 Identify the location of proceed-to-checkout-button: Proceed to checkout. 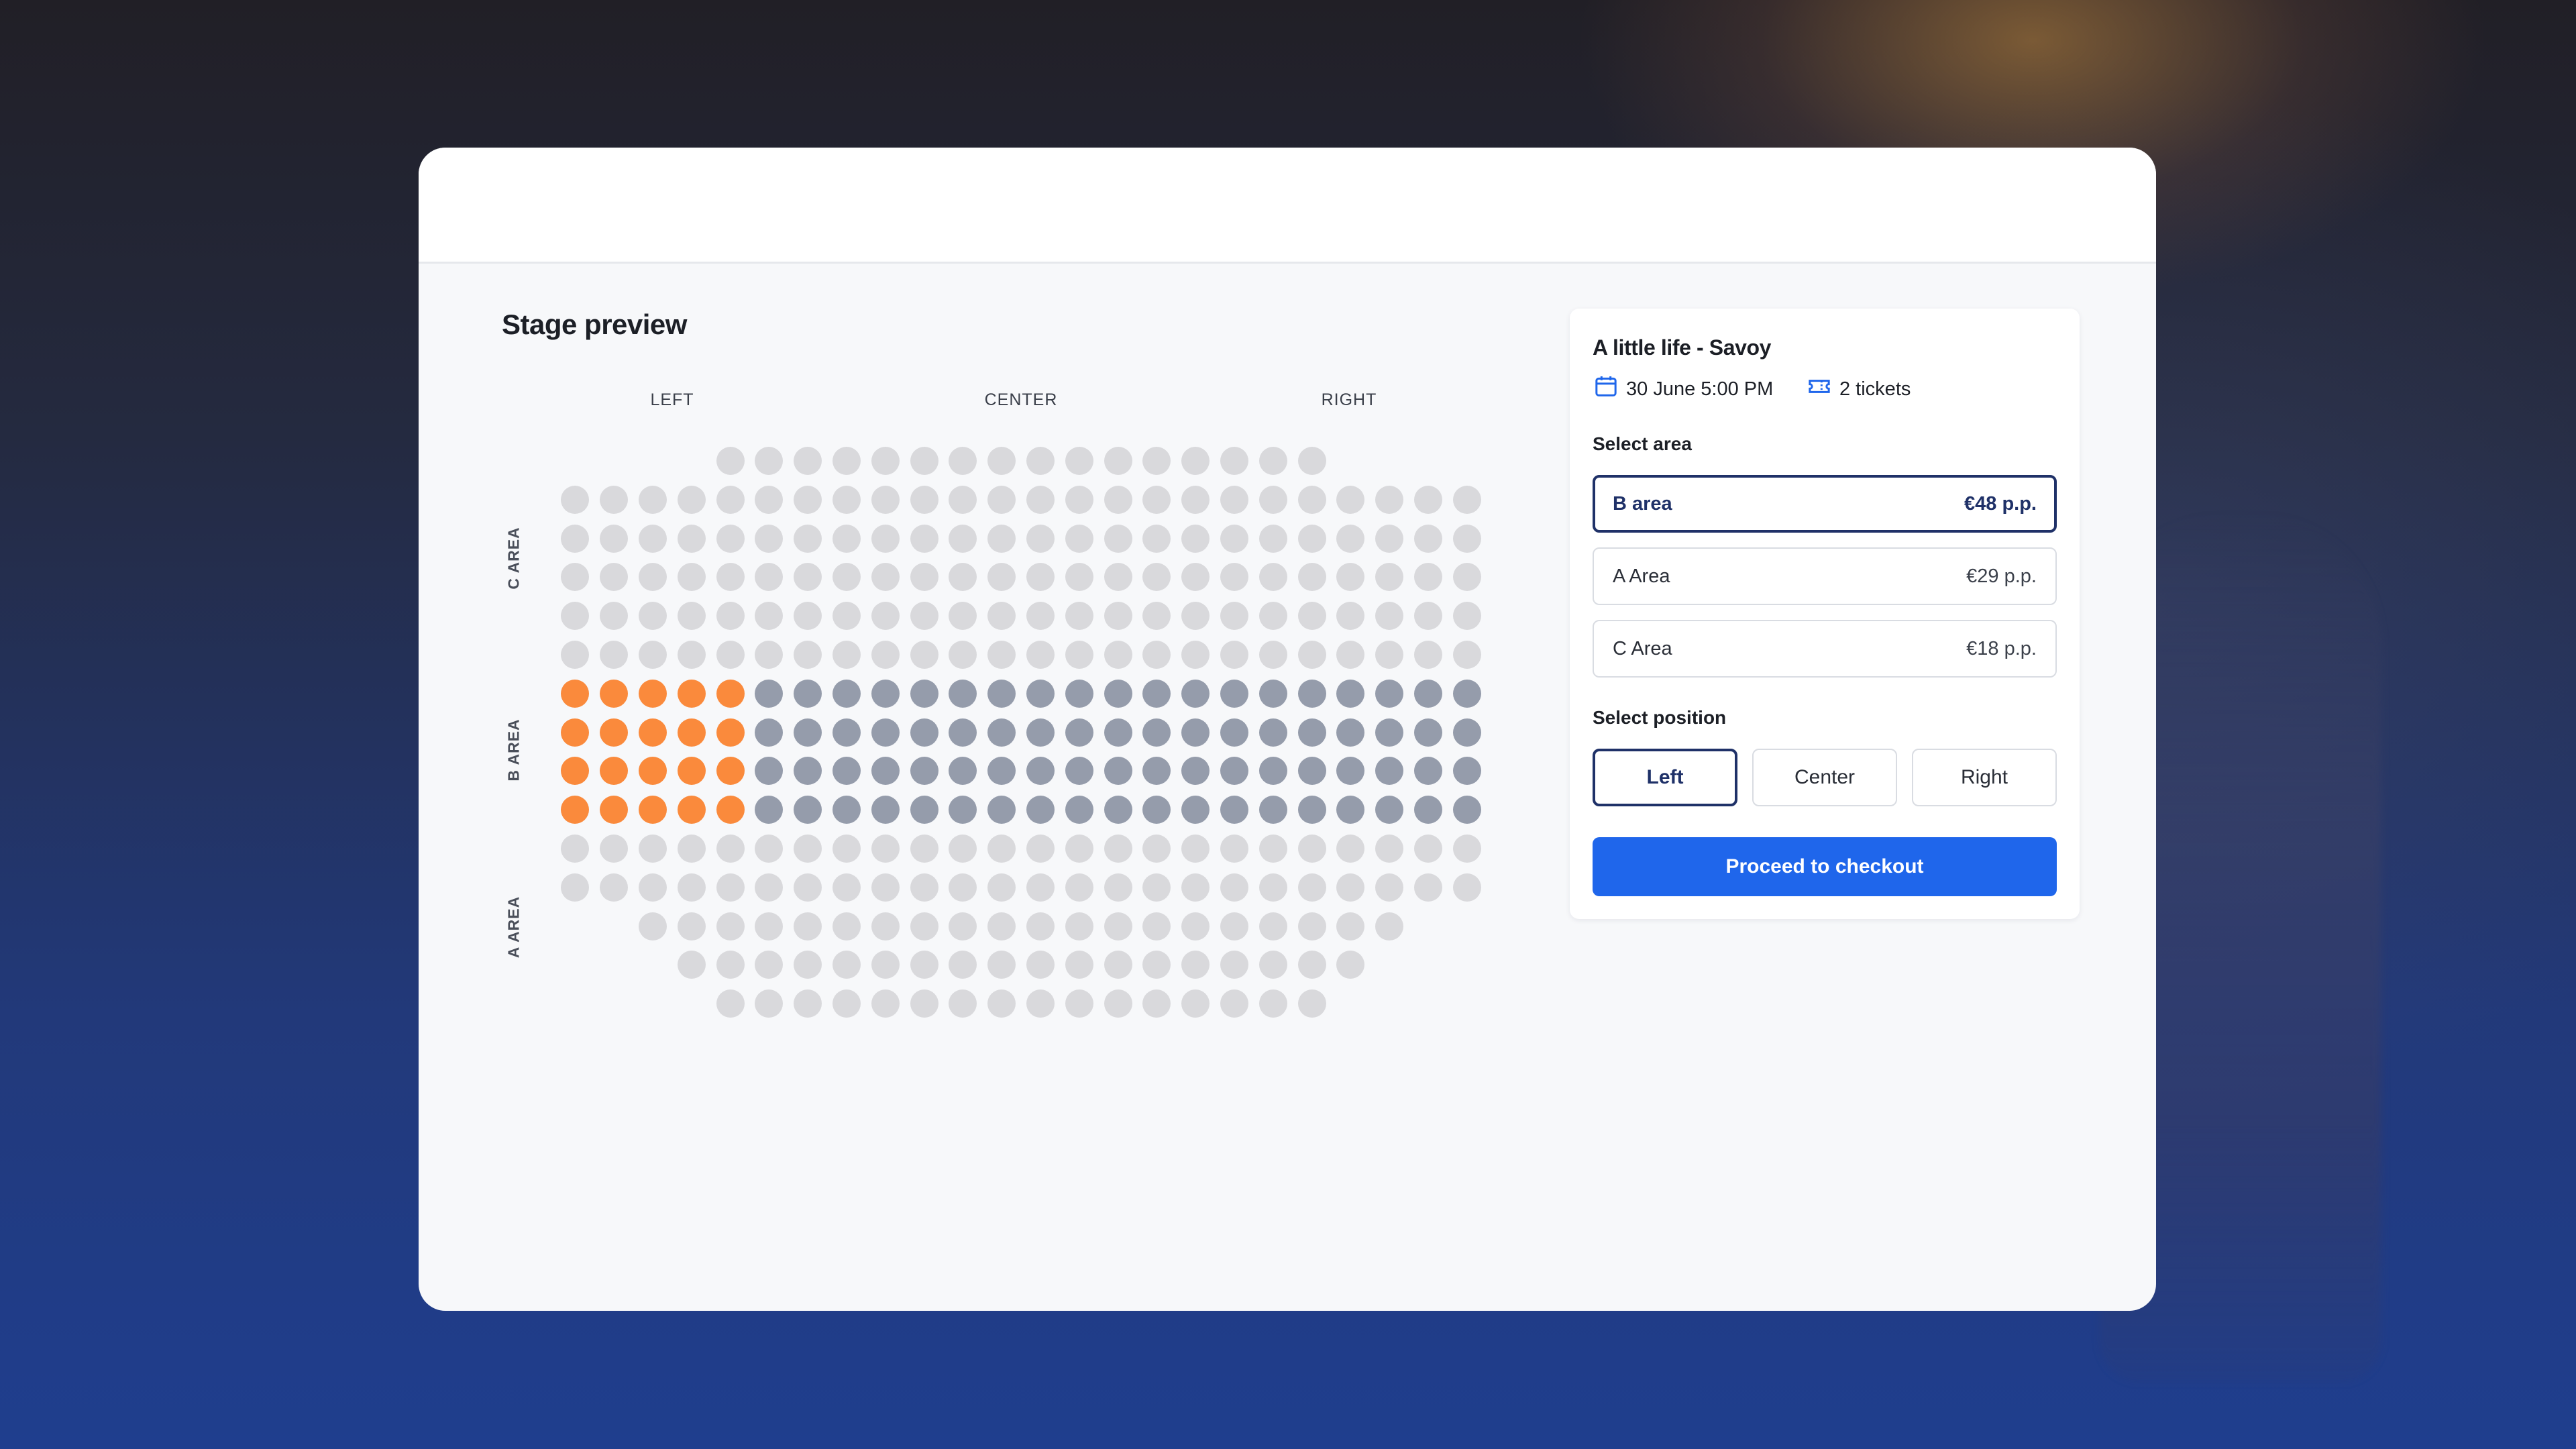
(1825, 866).